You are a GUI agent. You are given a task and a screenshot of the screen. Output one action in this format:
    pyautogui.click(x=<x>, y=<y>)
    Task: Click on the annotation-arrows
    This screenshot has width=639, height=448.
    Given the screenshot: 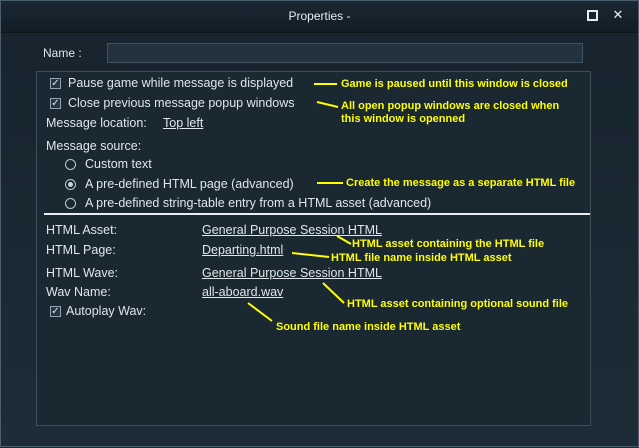 What is the action you would take?
    pyautogui.click(x=299, y=202)
    